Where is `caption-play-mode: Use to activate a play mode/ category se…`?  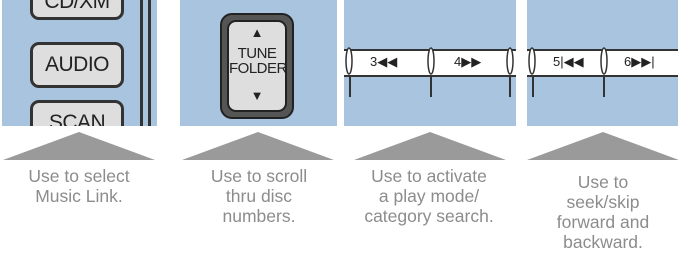
caption-play-mode: Use to activate a play mode/ category se… is located at coordinates (429, 196).